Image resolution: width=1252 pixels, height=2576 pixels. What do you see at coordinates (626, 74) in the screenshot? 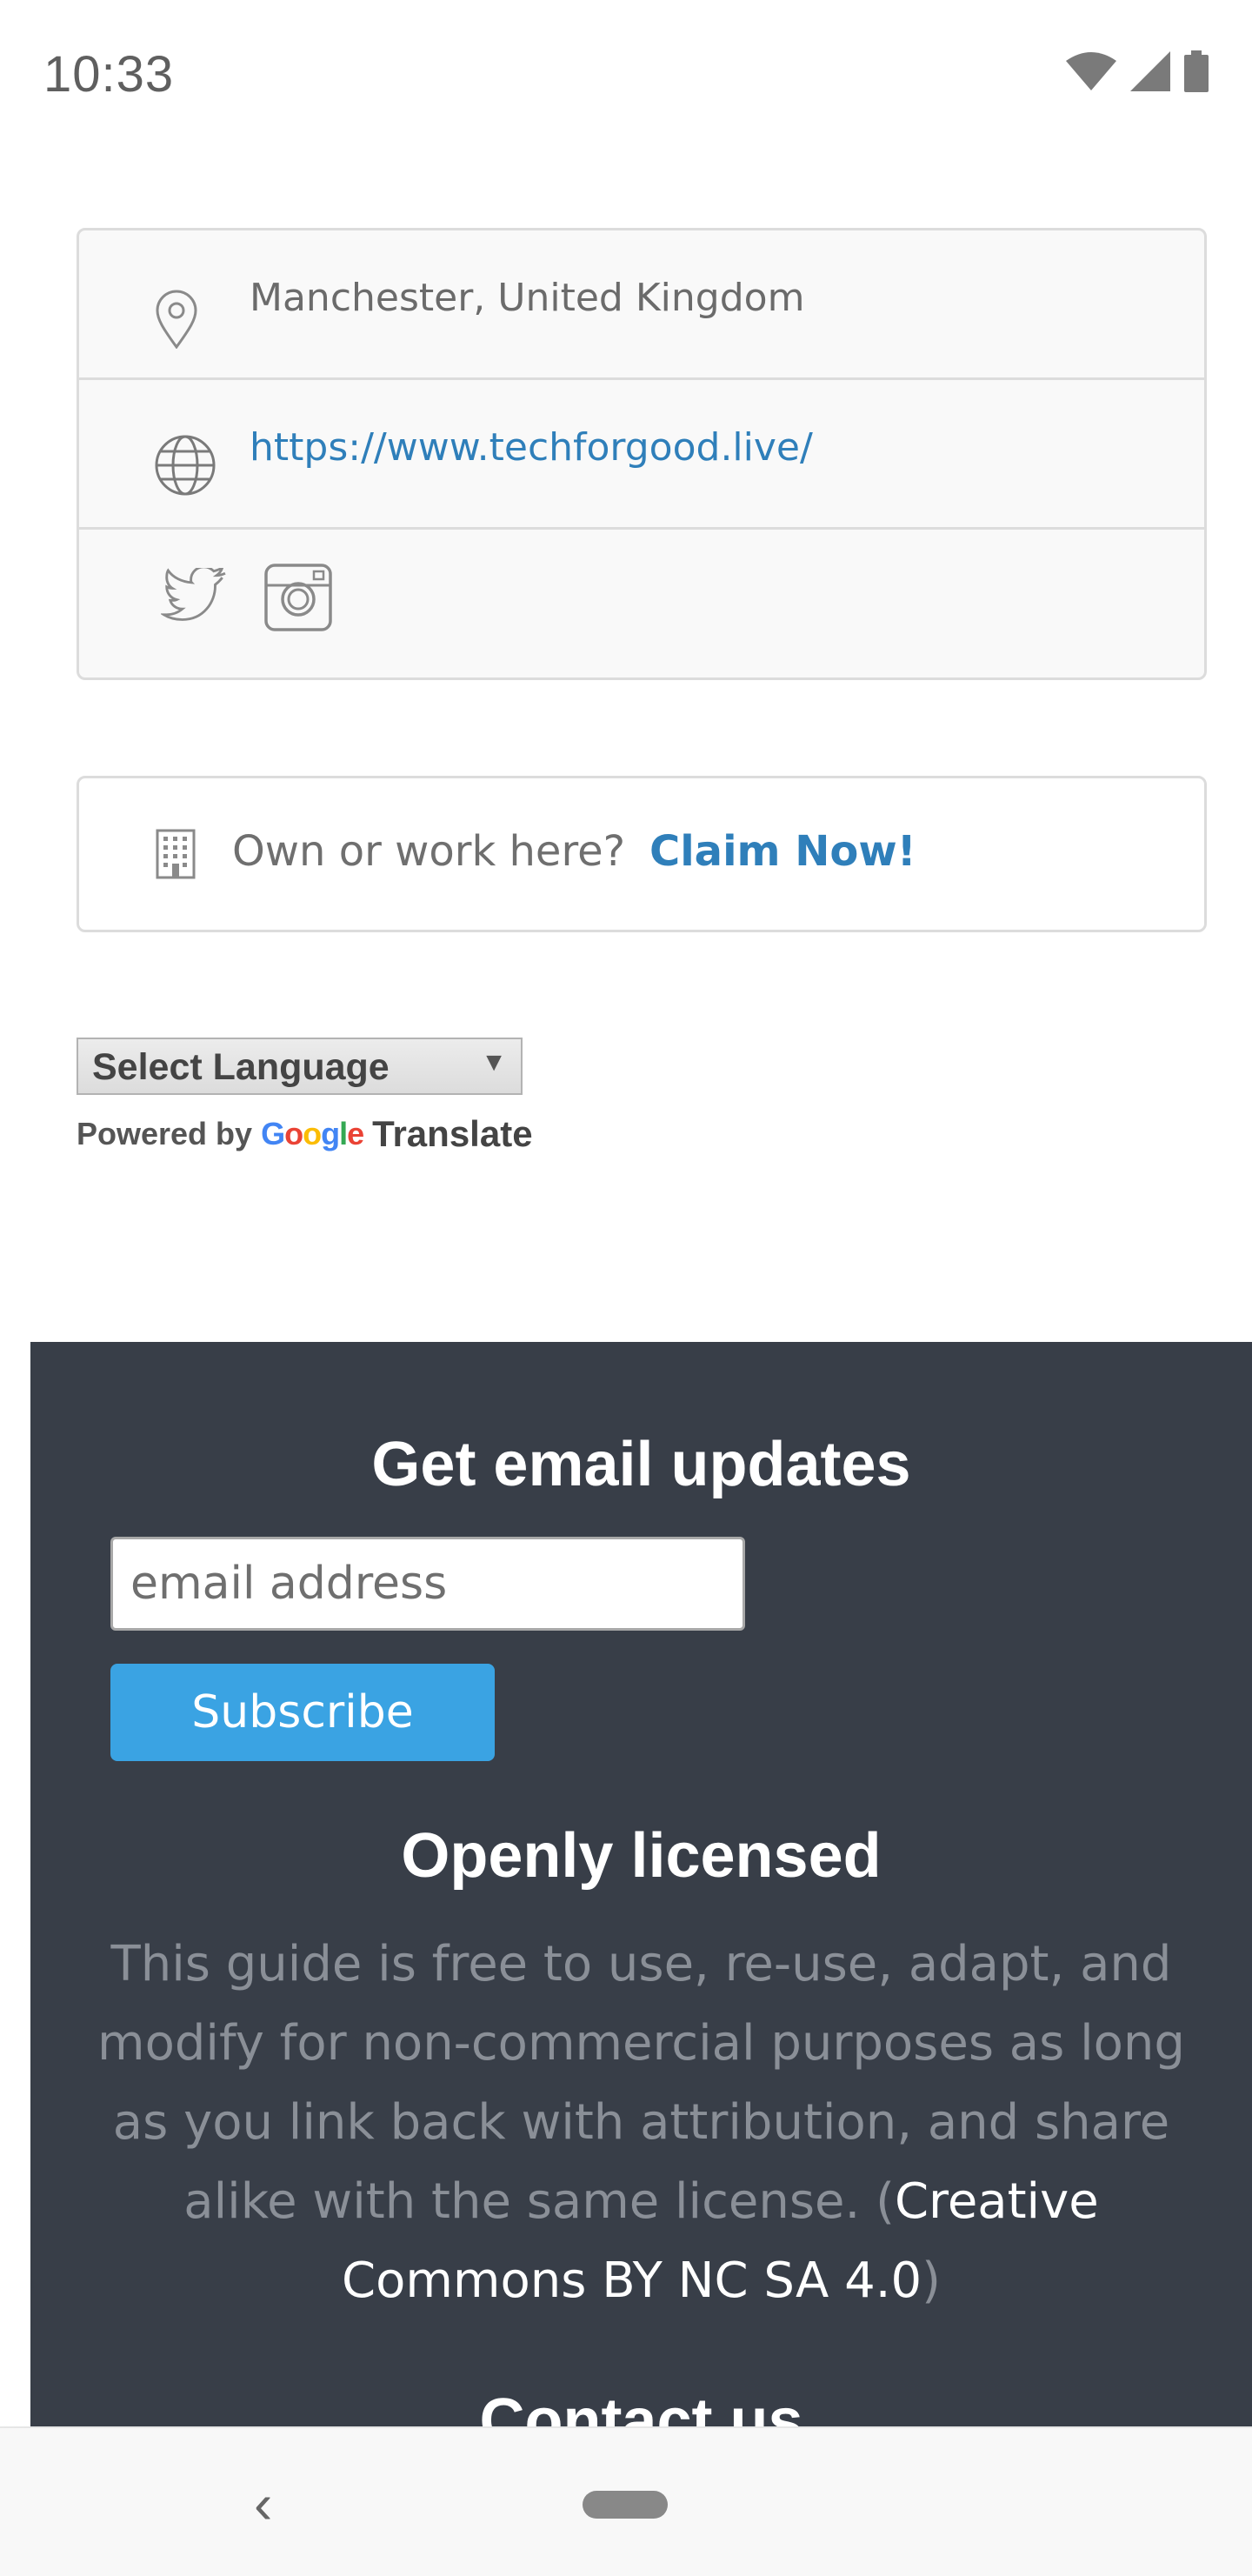
I see `status-bar: 10:33` at bounding box center [626, 74].